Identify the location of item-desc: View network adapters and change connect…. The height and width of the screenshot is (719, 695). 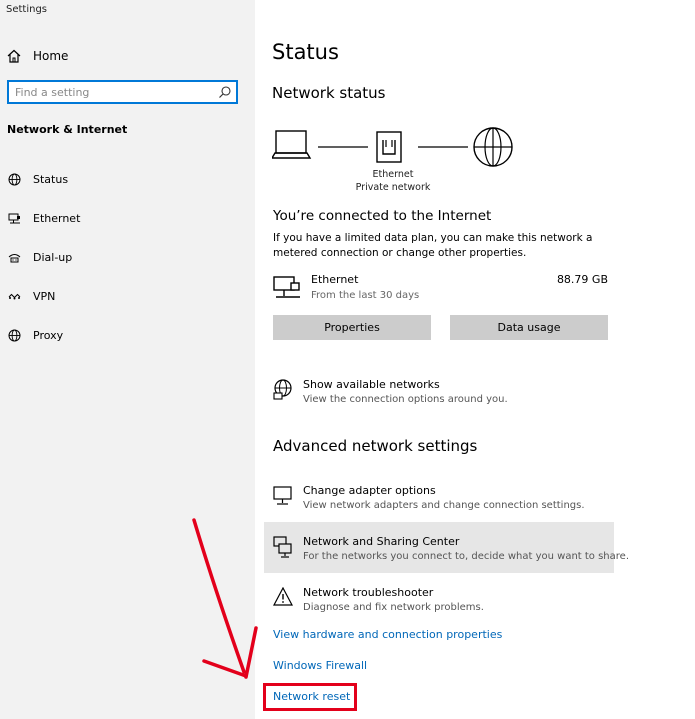
(444, 505).